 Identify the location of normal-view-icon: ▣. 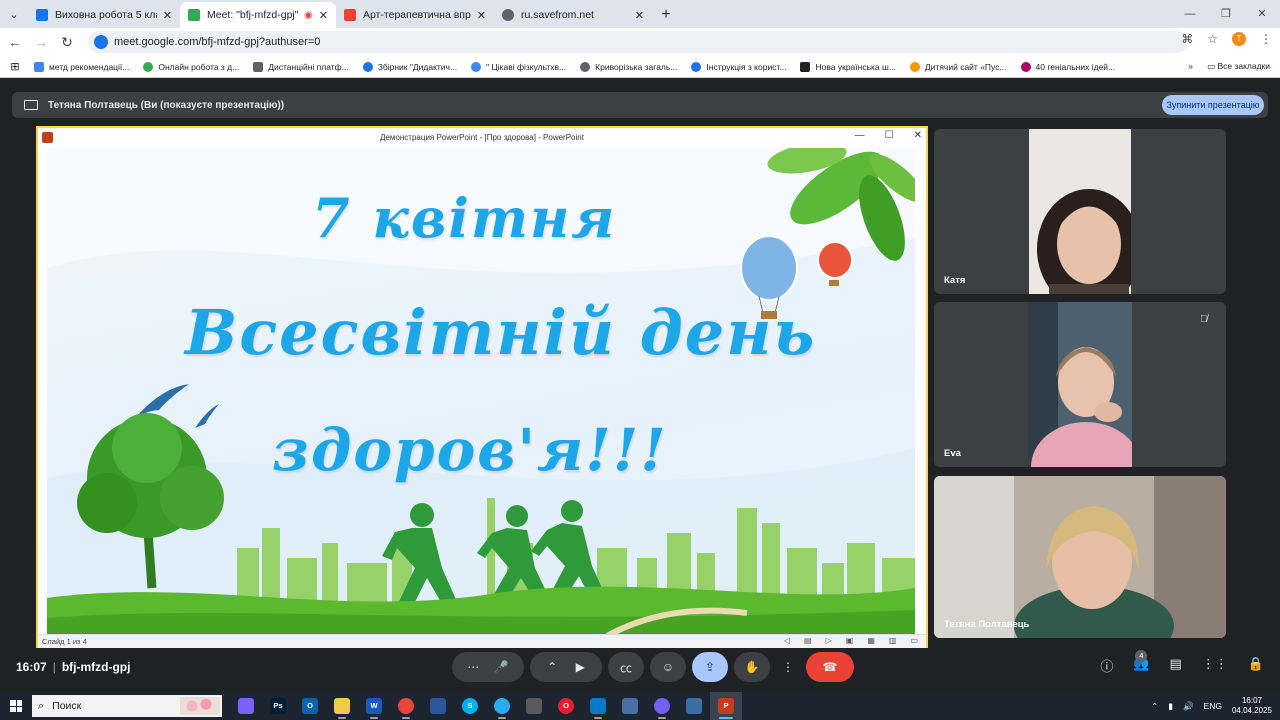
(850, 640).